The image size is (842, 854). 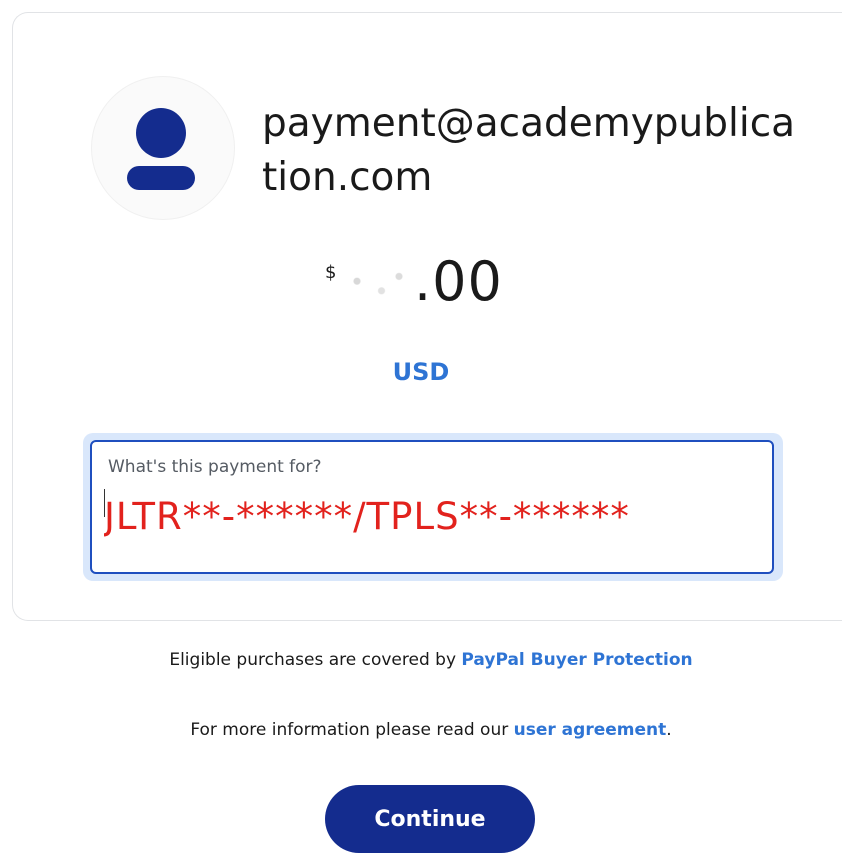 I want to click on protection-text: Eligible purchases are covered by, so click(x=315, y=660).